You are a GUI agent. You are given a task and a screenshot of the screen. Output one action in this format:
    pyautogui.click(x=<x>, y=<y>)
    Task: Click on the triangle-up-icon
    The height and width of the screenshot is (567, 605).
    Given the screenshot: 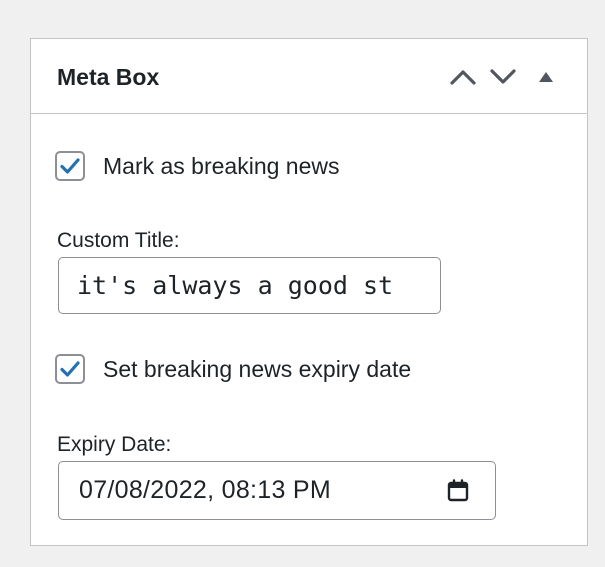 What is the action you would take?
    pyautogui.click(x=546, y=77)
    